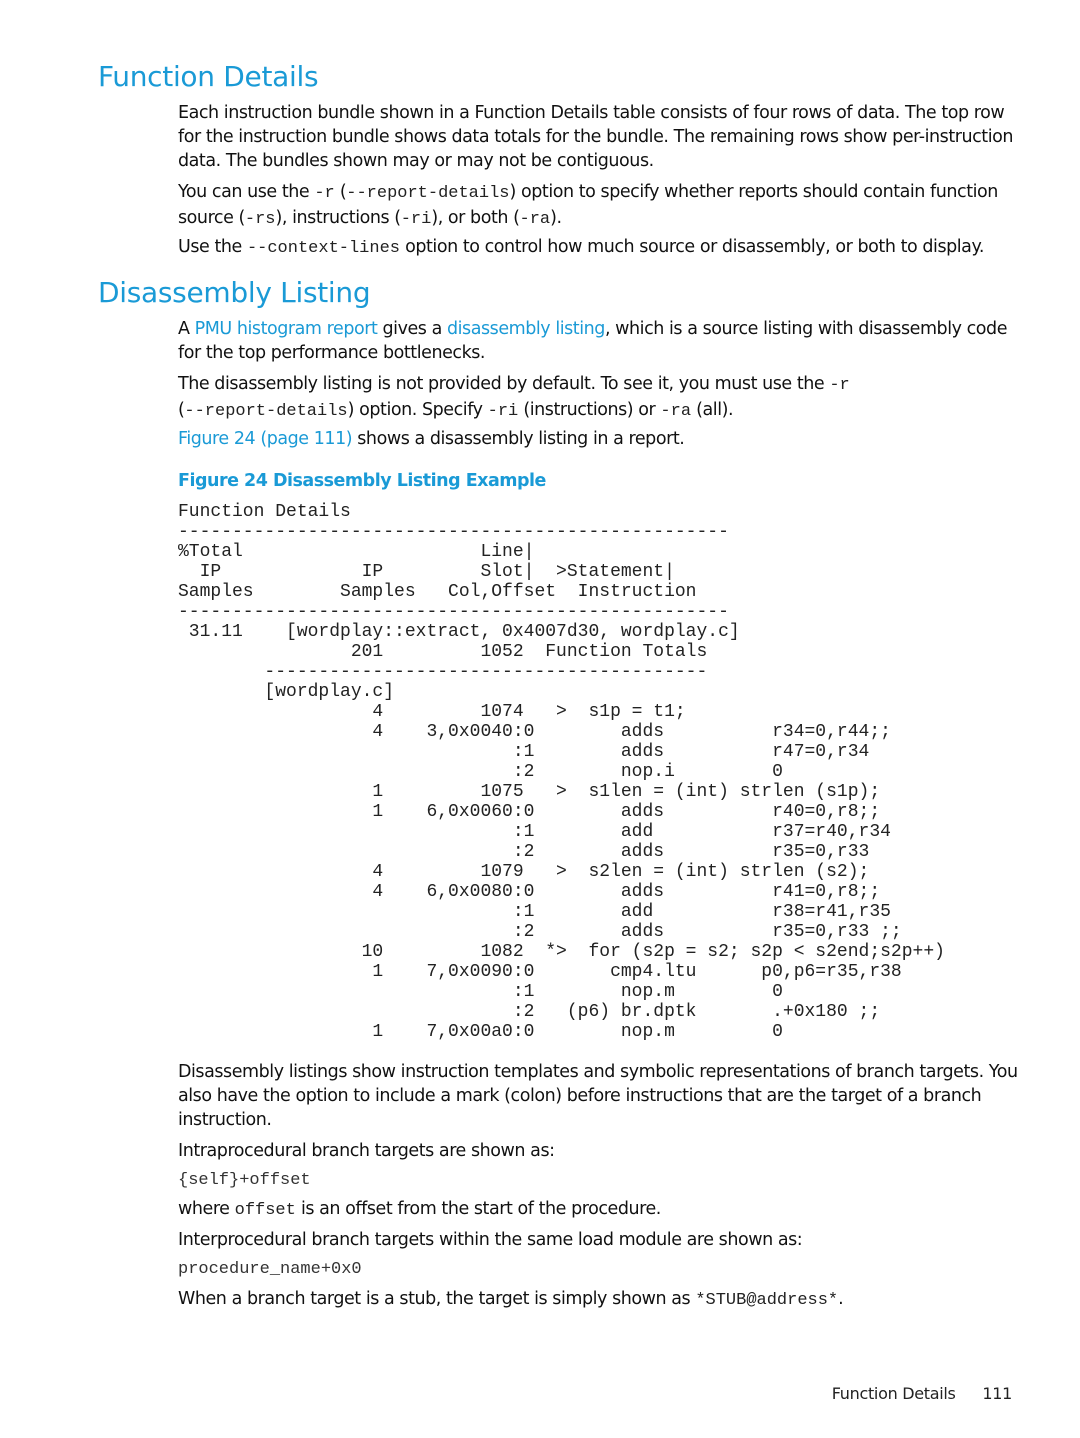 The image size is (1080, 1438). What do you see at coordinates (480, 992) in the screenshot?
I see `listing-line: :1 nop.m 0` at bounding box center [480, 992].